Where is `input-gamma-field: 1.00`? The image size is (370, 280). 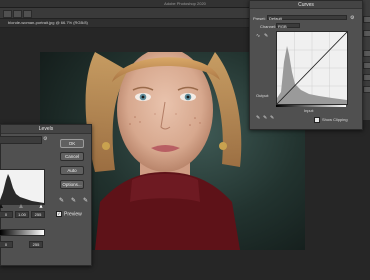
input-gamma-field: 1.00 is located at coordinates (22, 214).